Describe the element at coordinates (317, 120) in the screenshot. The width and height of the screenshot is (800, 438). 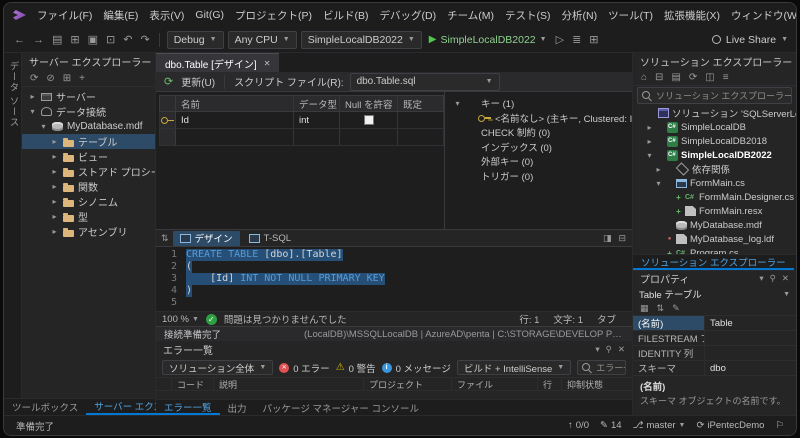
I see `cell-data-type: int` at that location.